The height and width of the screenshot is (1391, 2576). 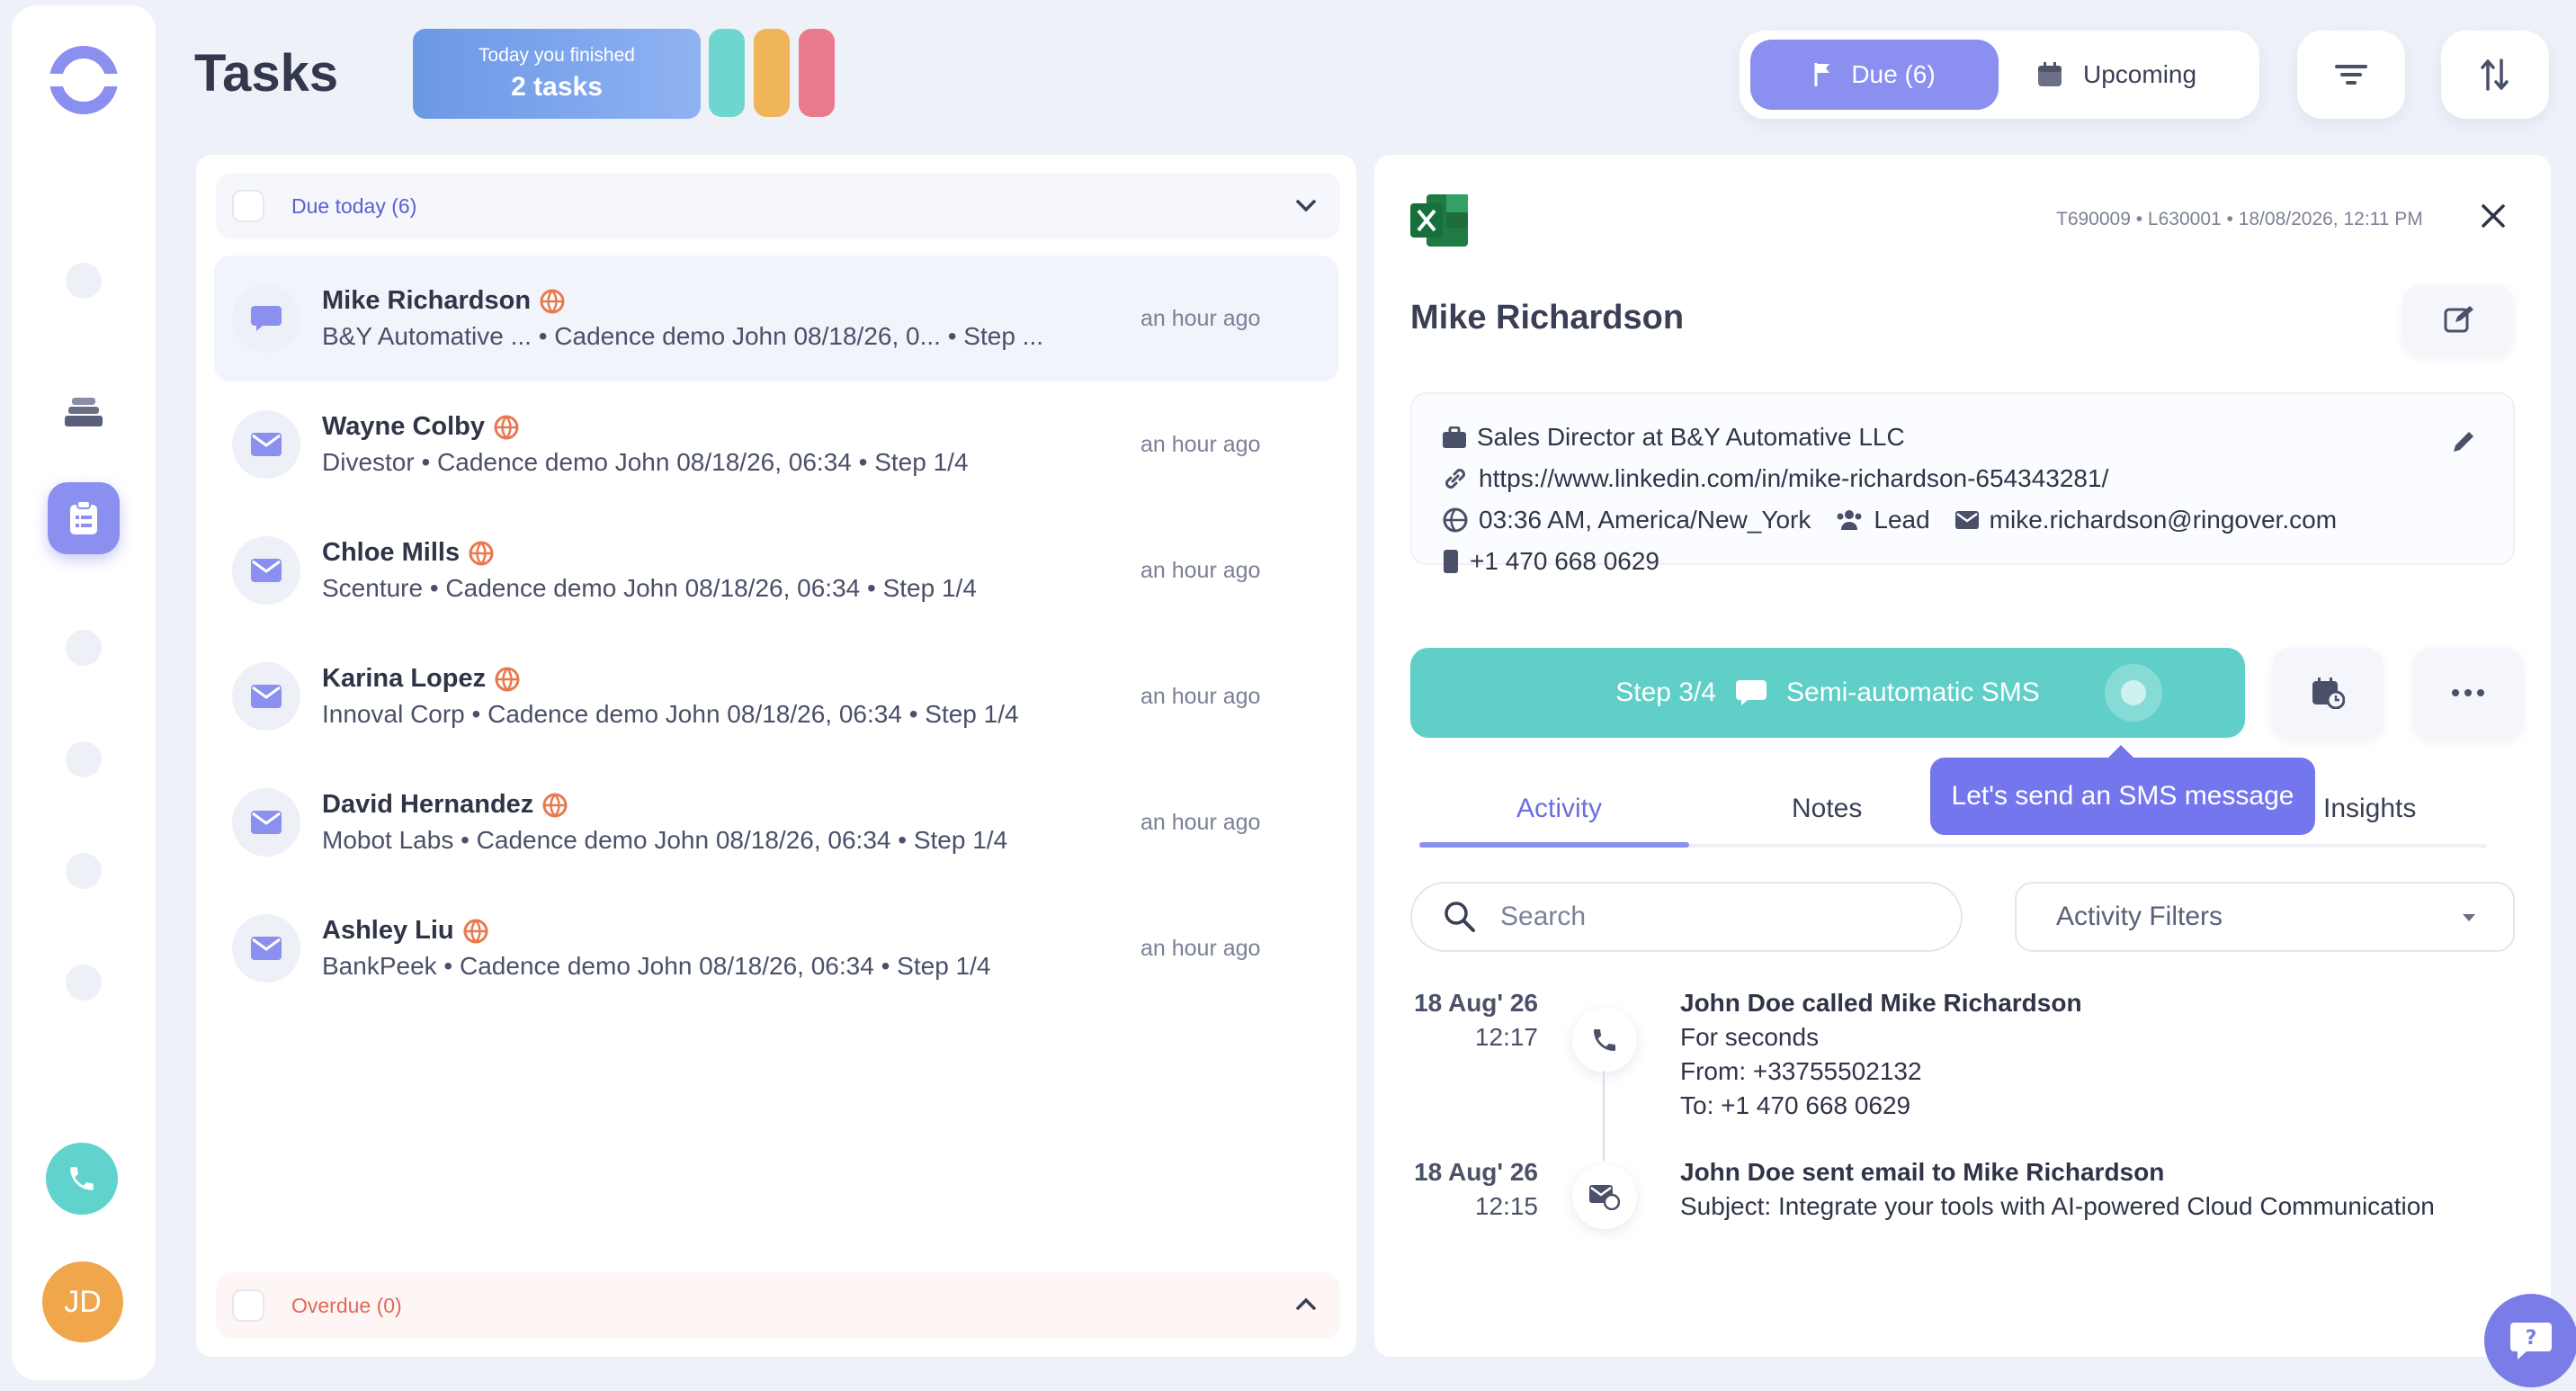 I want to click on task-lead-name: Wayne Colby, so click(x=420, y=427).